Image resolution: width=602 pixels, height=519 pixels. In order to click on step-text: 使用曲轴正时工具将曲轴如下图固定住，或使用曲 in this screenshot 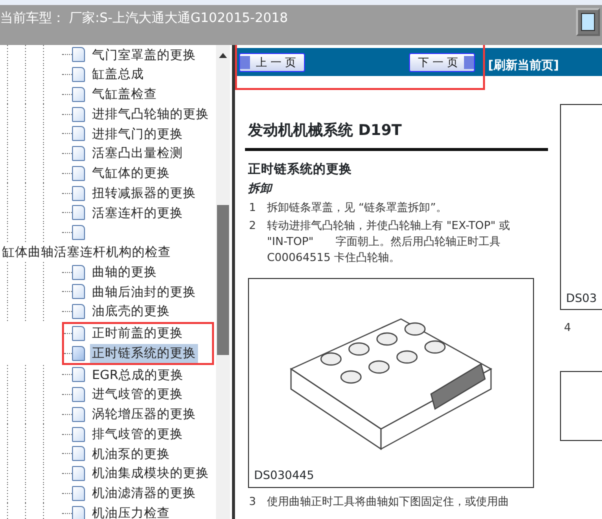, I will do `click(388, 502)`.